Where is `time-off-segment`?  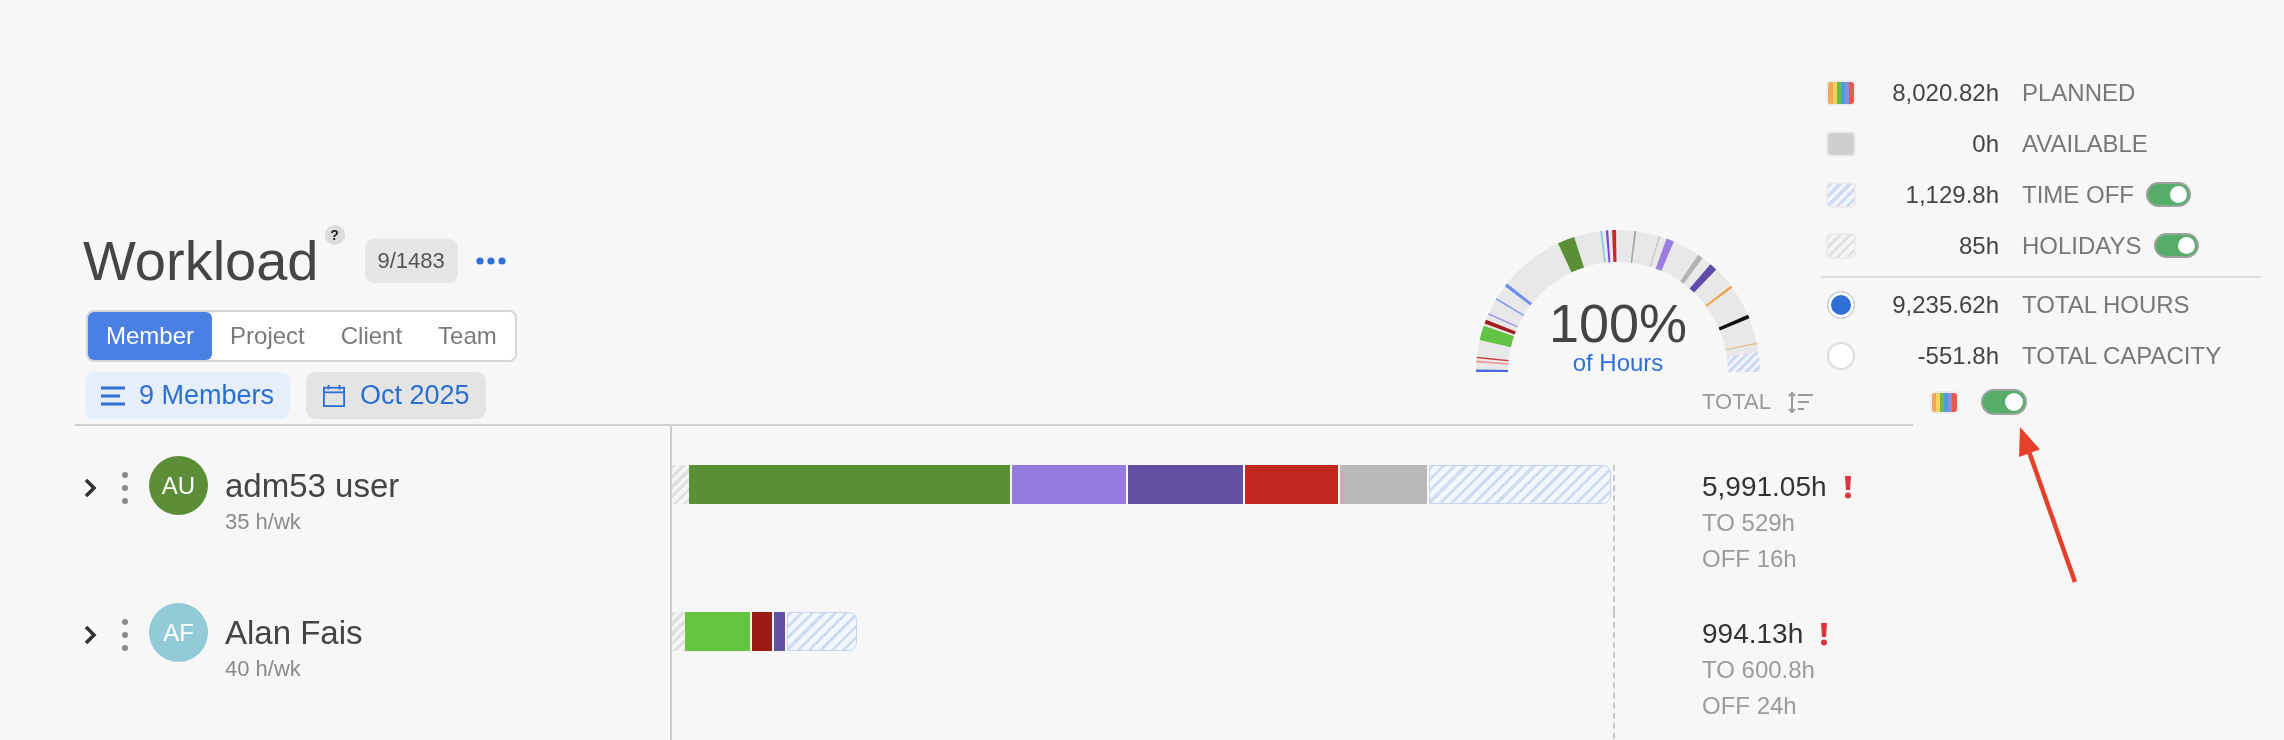 time-off-segment is located at coordinates (822, 631).